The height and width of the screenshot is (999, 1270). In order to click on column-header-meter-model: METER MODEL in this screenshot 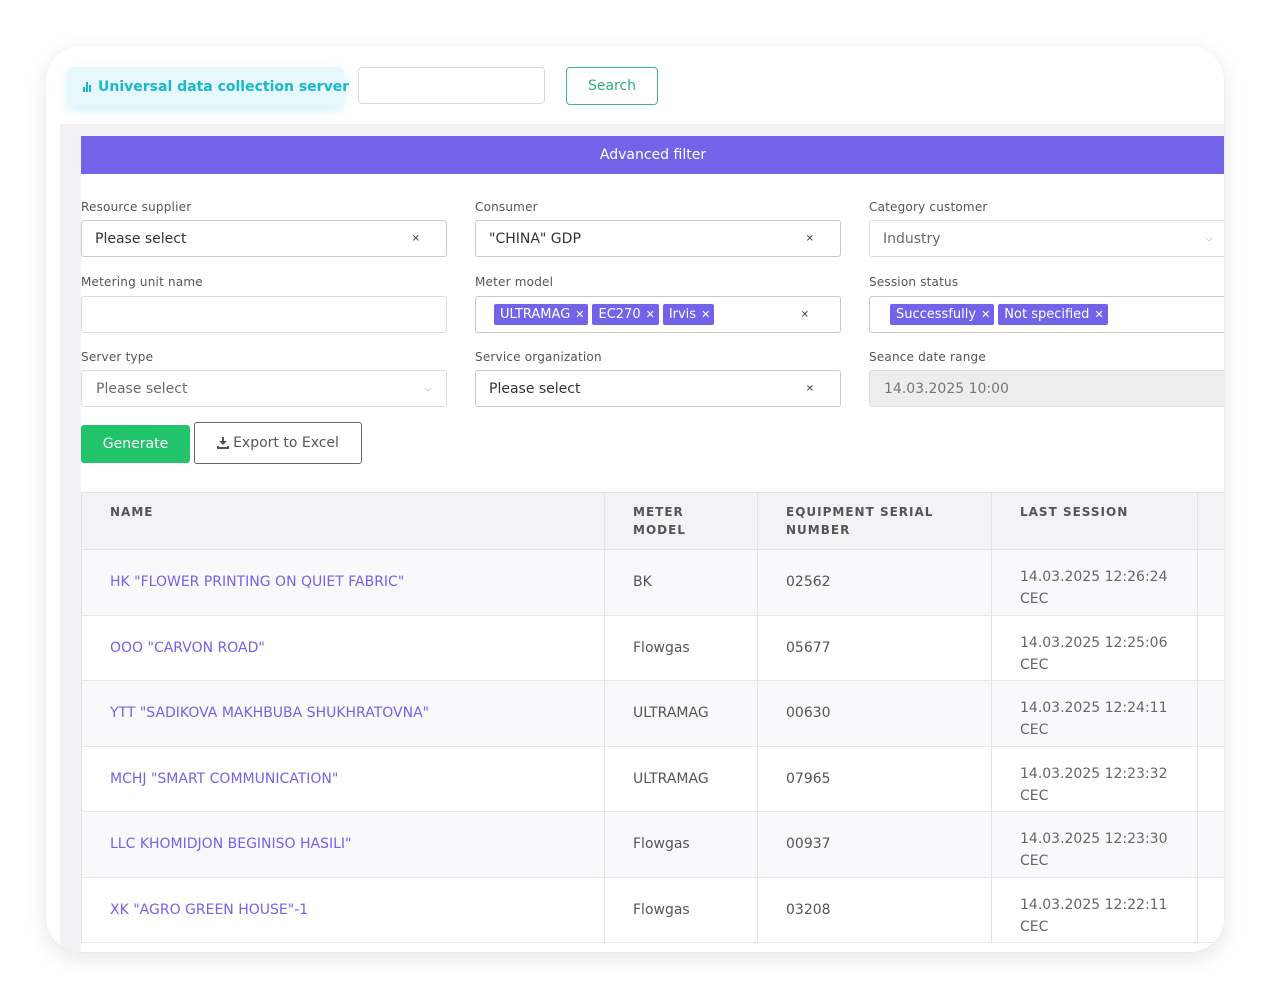, I will do `click(659, 521)`.